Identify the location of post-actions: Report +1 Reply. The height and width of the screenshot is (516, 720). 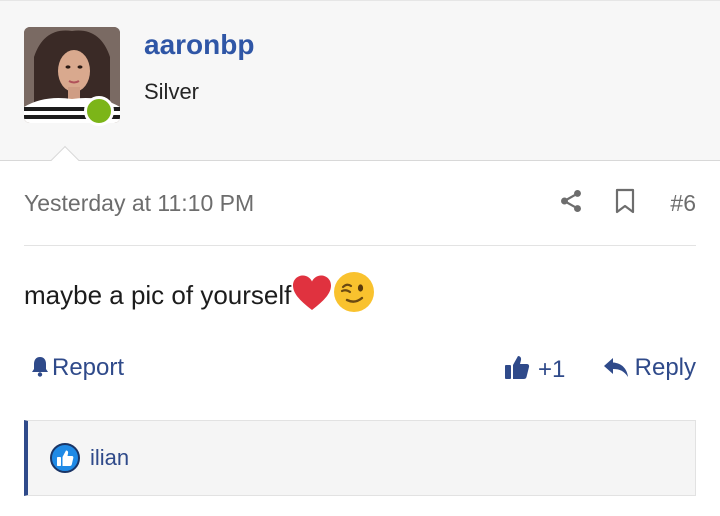
(360, 370).